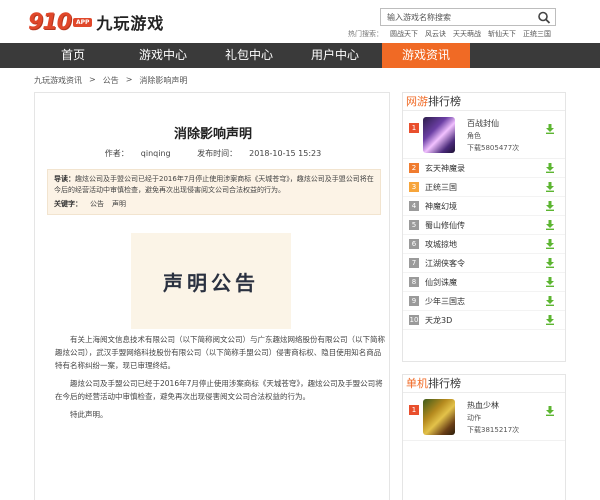 This screenshot has width=600, height=500. Describe the element at coordinates (444, 101) in the screenshot. I see `online-ranking-title-b: 排行榜` at that location.